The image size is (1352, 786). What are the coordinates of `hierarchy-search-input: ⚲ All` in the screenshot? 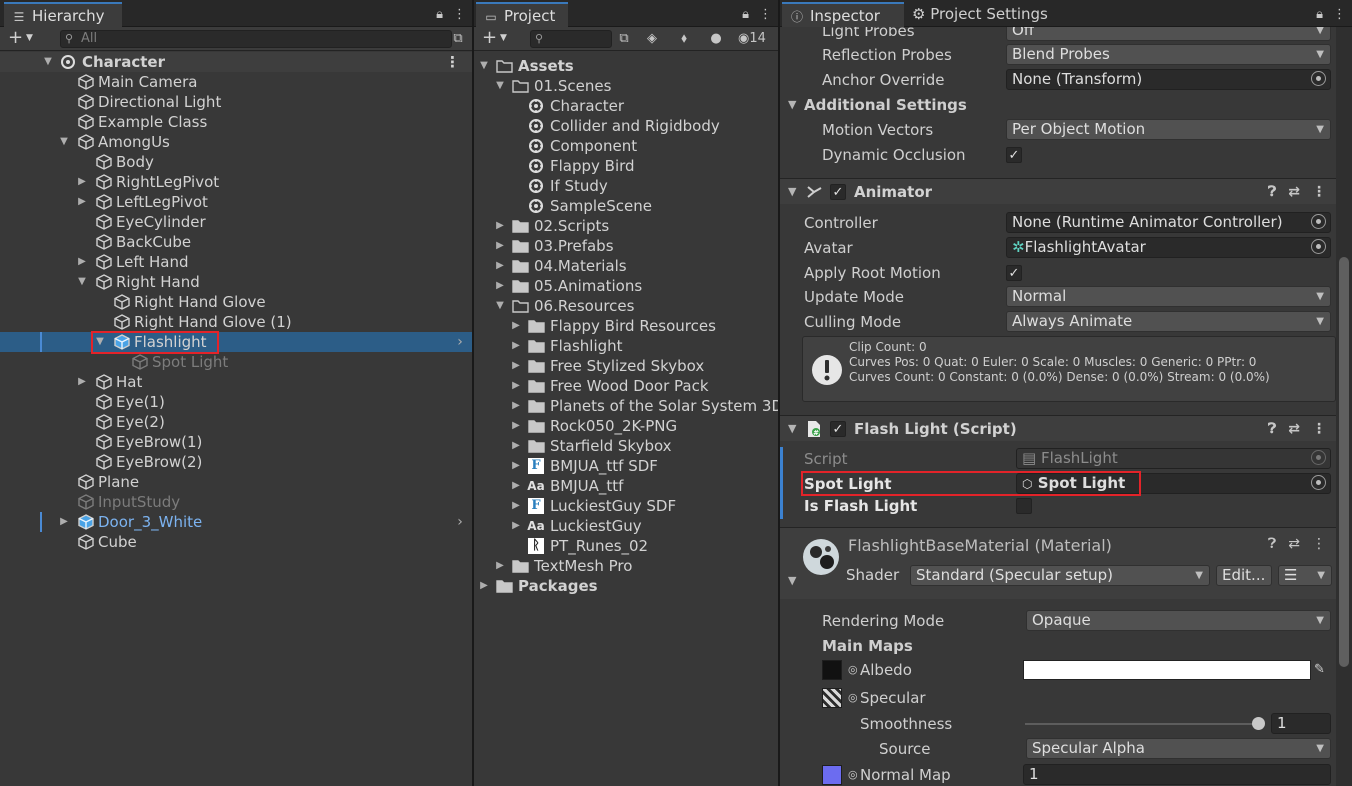 It's located at (256, 39).